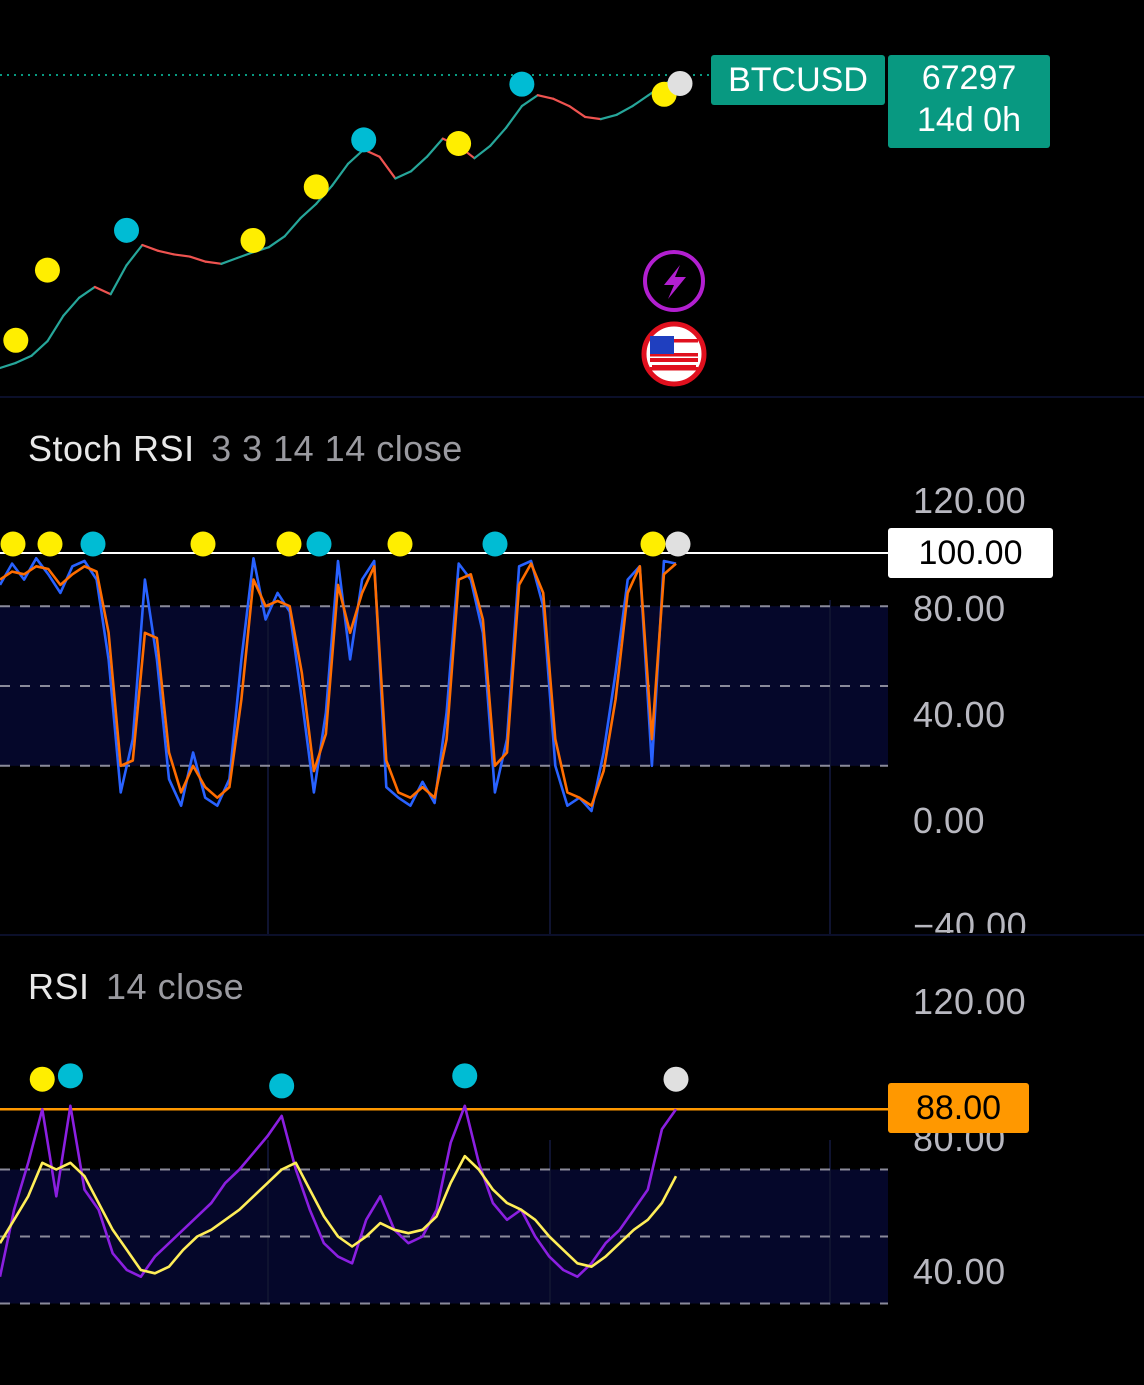  I want to click on rsi-current-label: 88.00, so click(958, 1108).